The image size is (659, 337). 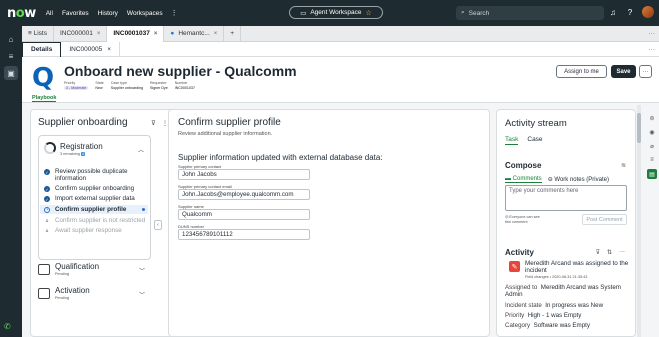 What do you see at coordinates (44, 293) in the screenshot?
I see `lock-stage-icon` at bounding box center [44, 293].